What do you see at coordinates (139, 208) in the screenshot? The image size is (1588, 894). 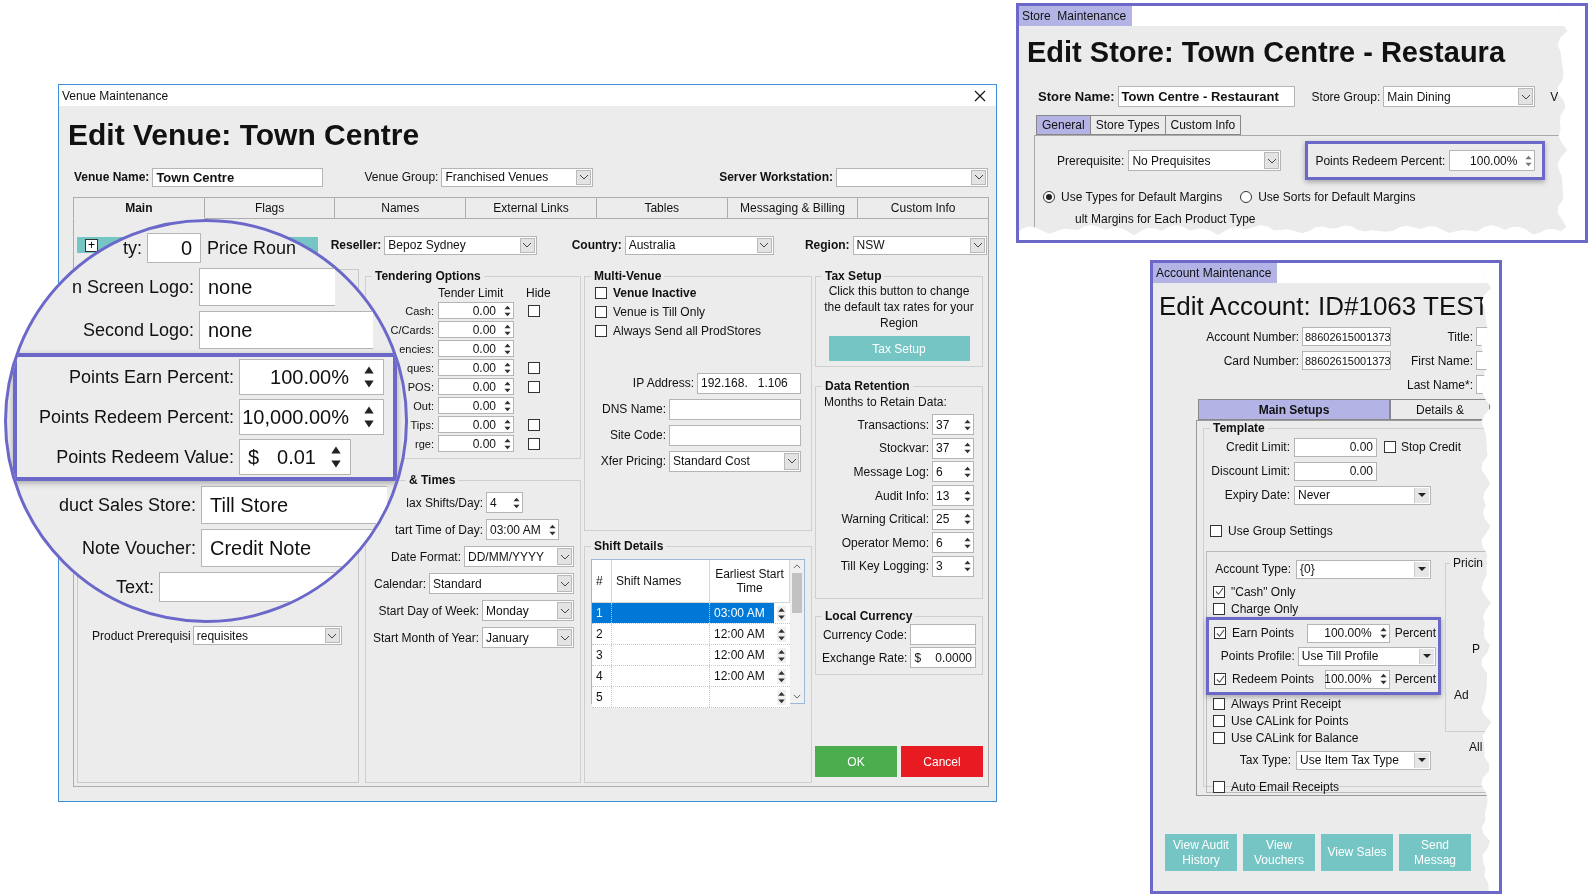 I see `tab: Main` at bounding box center [139, 208].